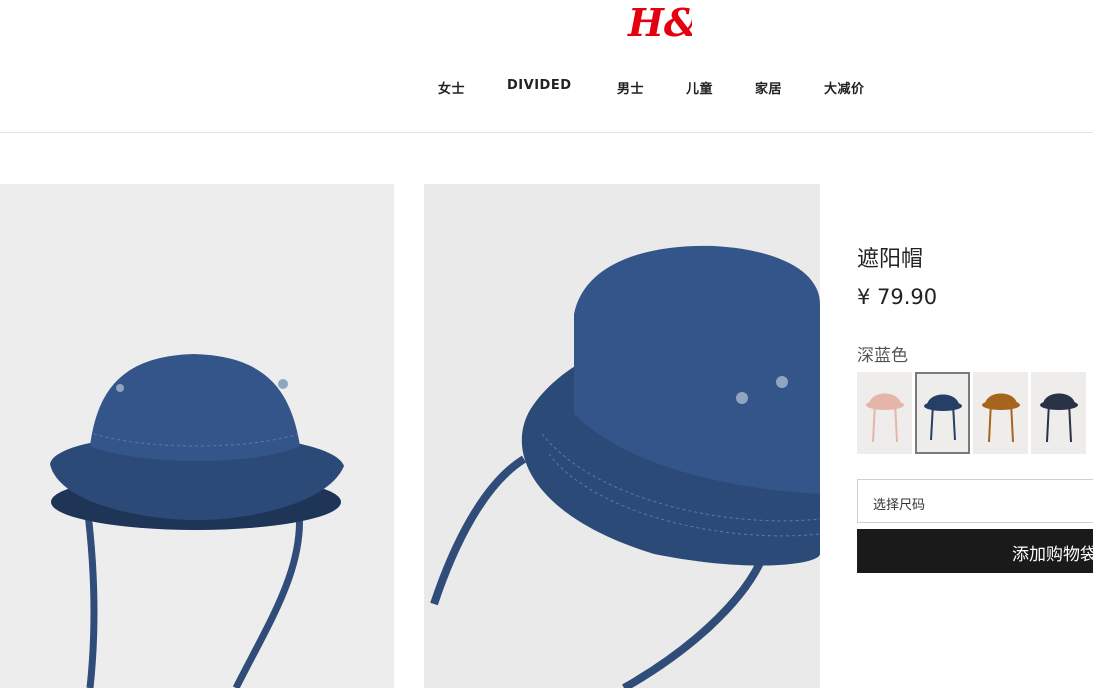  What do you see at coordinates (942, 413) in the screenshot?
I see `color-swatch-navy` at bounding box center [942, 413].